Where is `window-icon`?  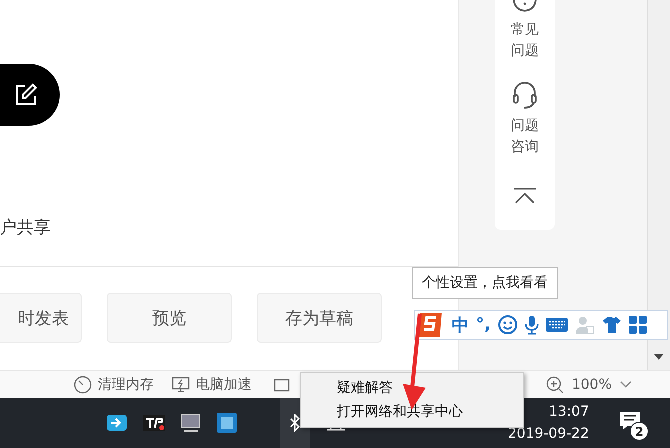
window-icon is located at coordinates (282, 384).